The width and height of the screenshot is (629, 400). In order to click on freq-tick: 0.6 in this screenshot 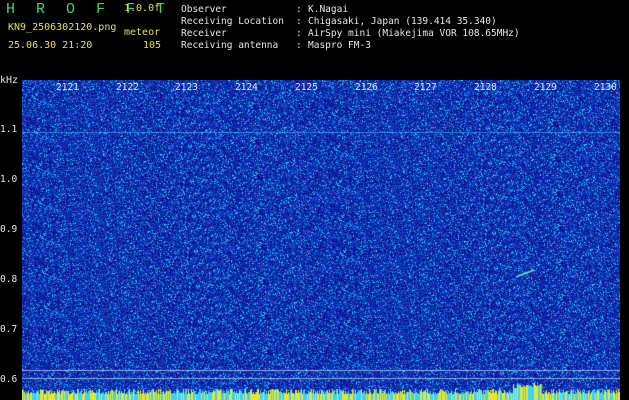, I will do `click(9, 379)`.